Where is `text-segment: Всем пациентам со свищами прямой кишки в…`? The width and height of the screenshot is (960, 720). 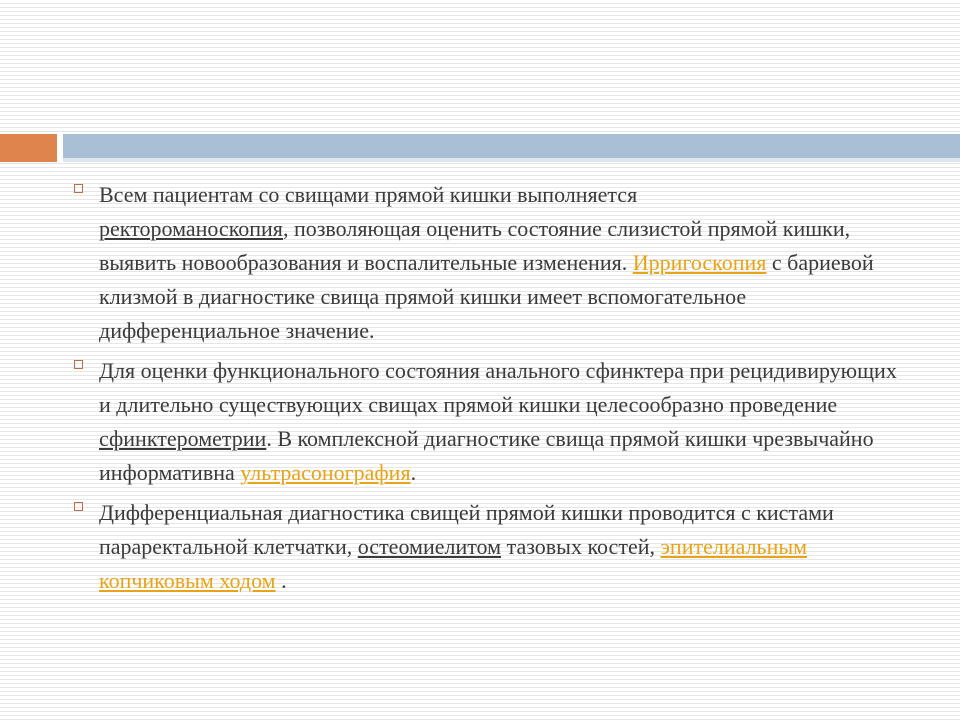
text-segment: Всем пациентам со свищами прямой кишки в… is located at coordinates (368, 194).